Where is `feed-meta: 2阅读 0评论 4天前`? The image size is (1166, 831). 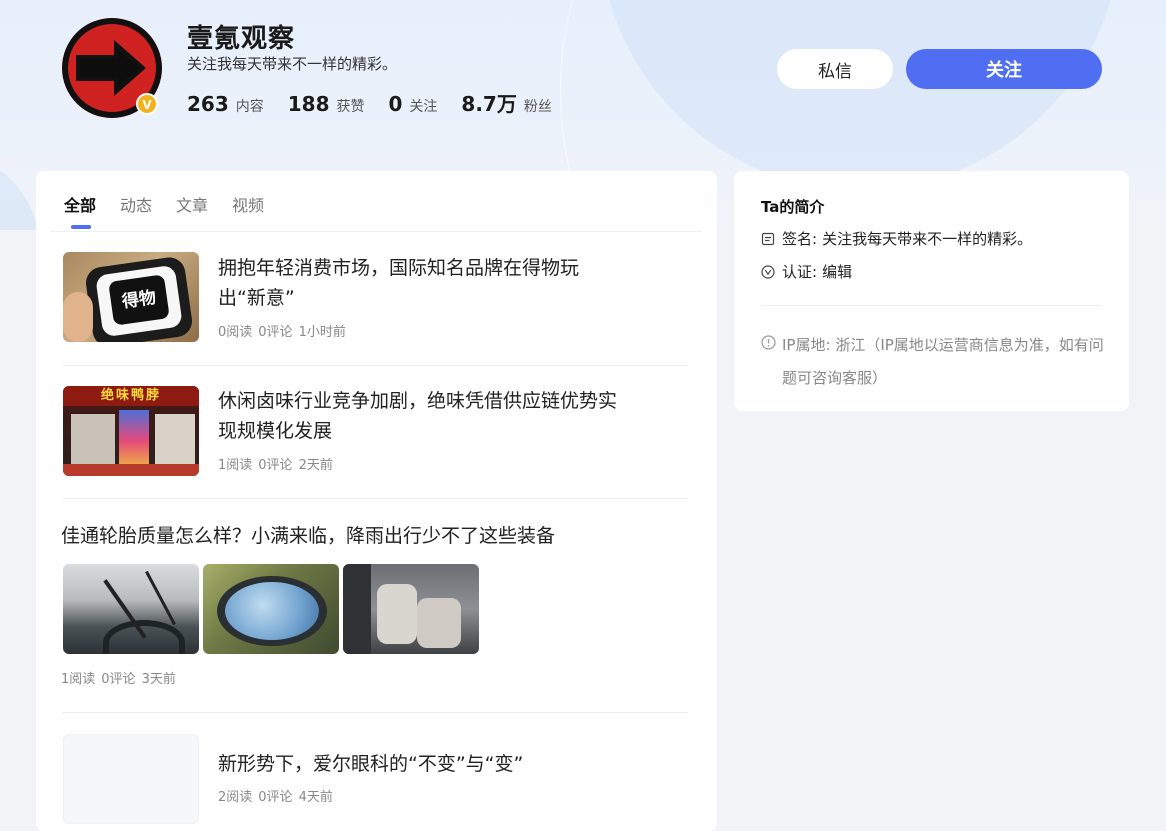 feed-meta: 2阅读 0评论 4天前 is located at coordinates (278, 795).